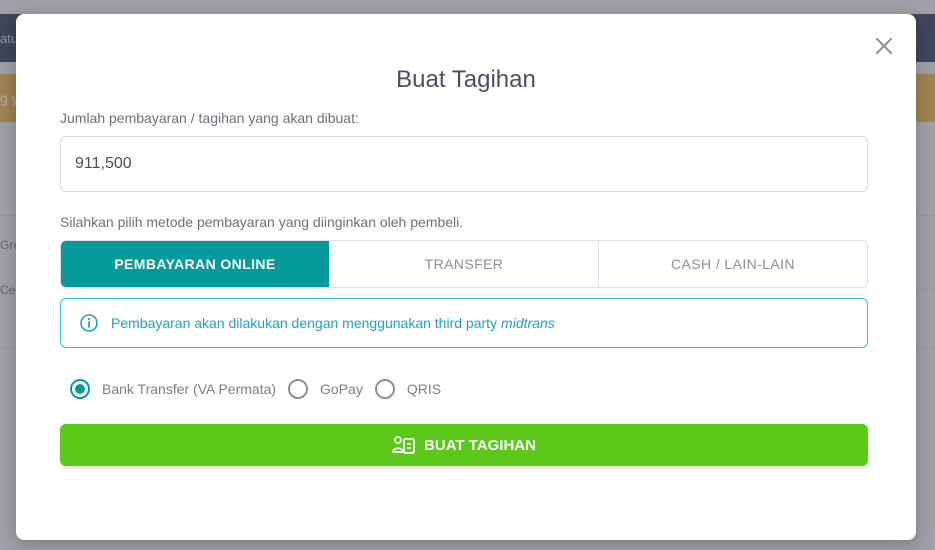 Image resolution: width=935 pixels, height=550 pixels. Describe the element at coordinates (195, 264) in the screenshot. I see `tab-online-payment: PEMBAYARAN ONLINE` at that location.